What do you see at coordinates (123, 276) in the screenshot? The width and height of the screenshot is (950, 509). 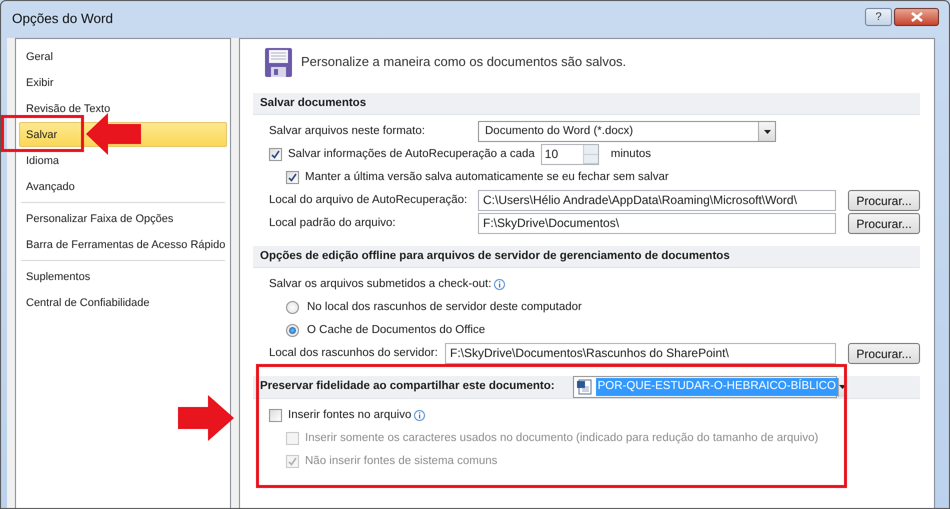 I see `sidebar-item: Suplementos` at bounding box center [123, 276].